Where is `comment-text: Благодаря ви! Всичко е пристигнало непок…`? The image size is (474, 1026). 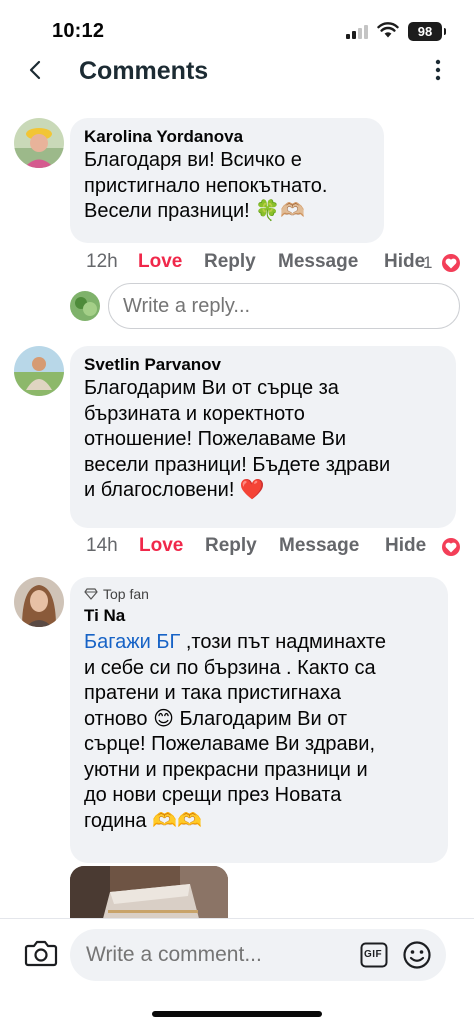 comment-text: Благодаря ви! Всичко е пристигнало непок… is located at coordinates (206, 185).